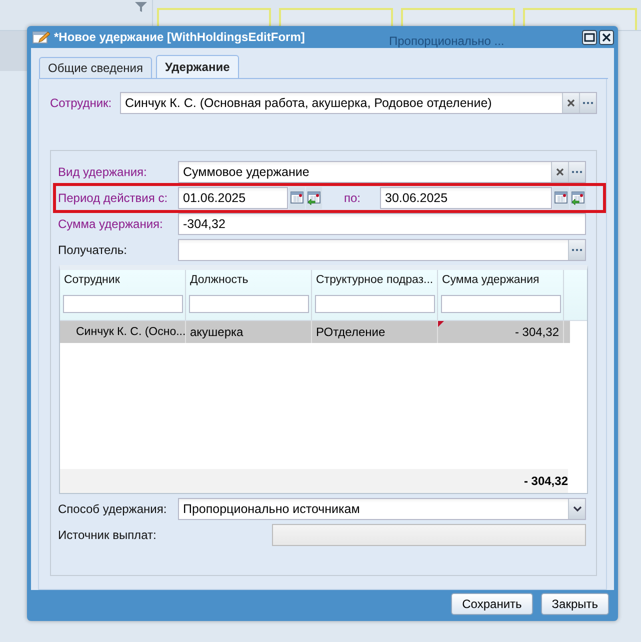 This screenshot has width=641, height=642. I want to click on pencil-form-icon, so click(41, 37).